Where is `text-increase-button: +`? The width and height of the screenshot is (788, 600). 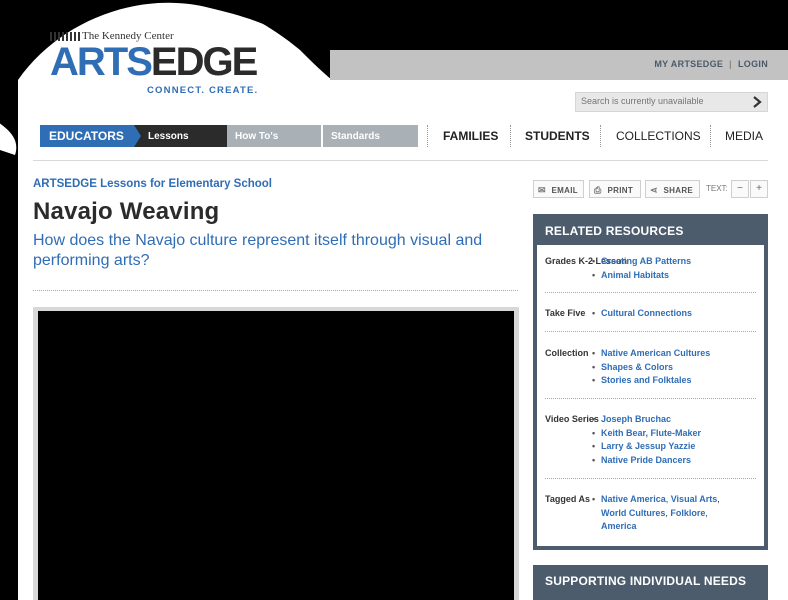 text-increase-button: + is located at coordinates (759, 189).